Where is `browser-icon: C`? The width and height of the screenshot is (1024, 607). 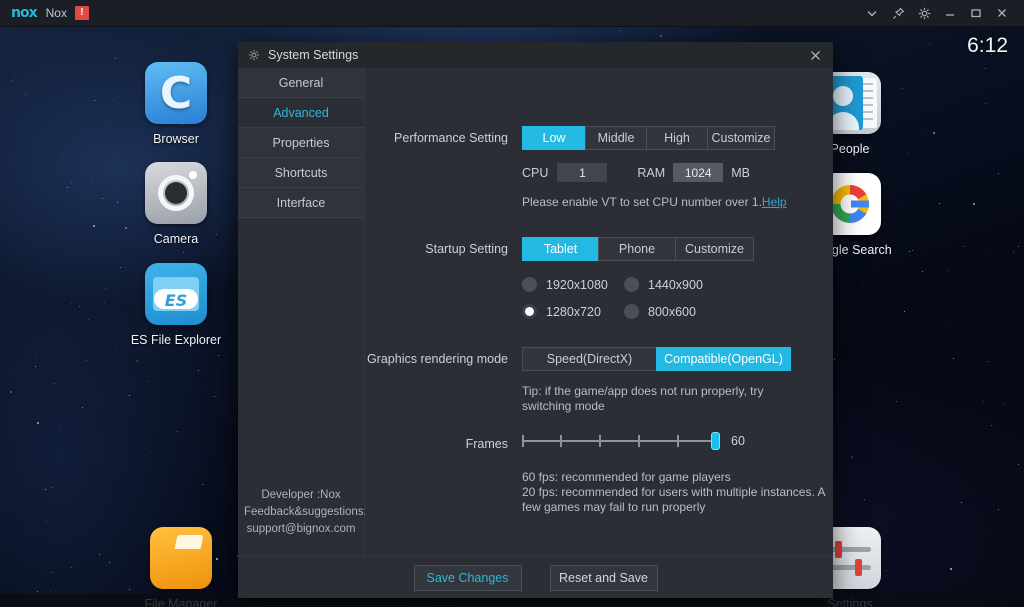
browser-icon: C is located at coordinates (176, 93).